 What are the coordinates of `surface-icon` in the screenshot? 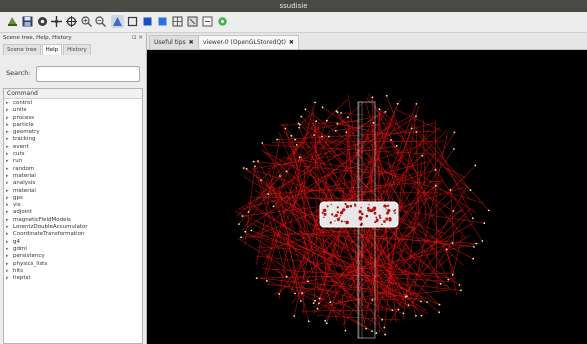 It's located at (147, 21).